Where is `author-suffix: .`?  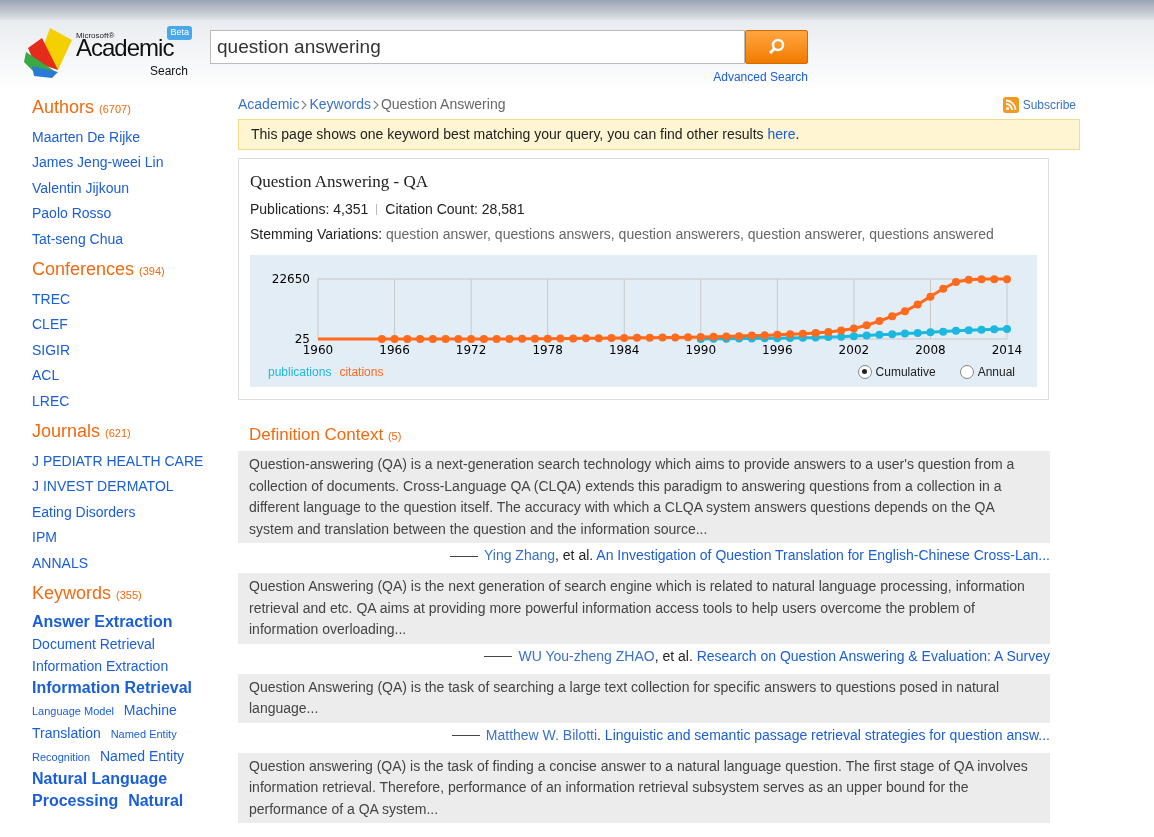
author-suffix: . is located at coordinates (599, 734).